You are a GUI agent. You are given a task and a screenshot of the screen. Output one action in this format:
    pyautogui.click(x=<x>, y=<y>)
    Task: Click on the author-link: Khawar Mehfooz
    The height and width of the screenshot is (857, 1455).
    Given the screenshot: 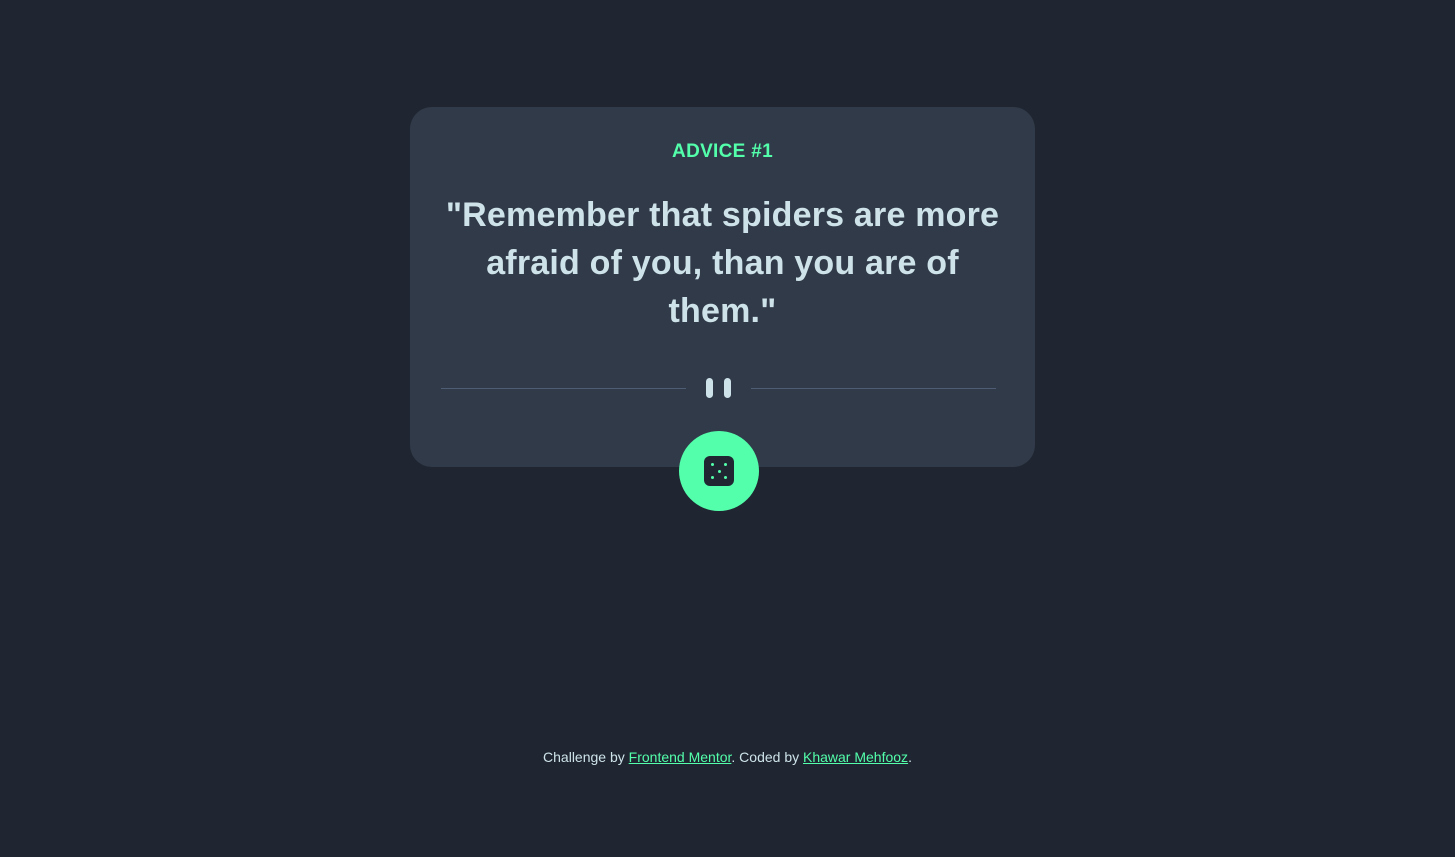 What is the action you would take?
    pyautogui.click(x=855, y=757)
    